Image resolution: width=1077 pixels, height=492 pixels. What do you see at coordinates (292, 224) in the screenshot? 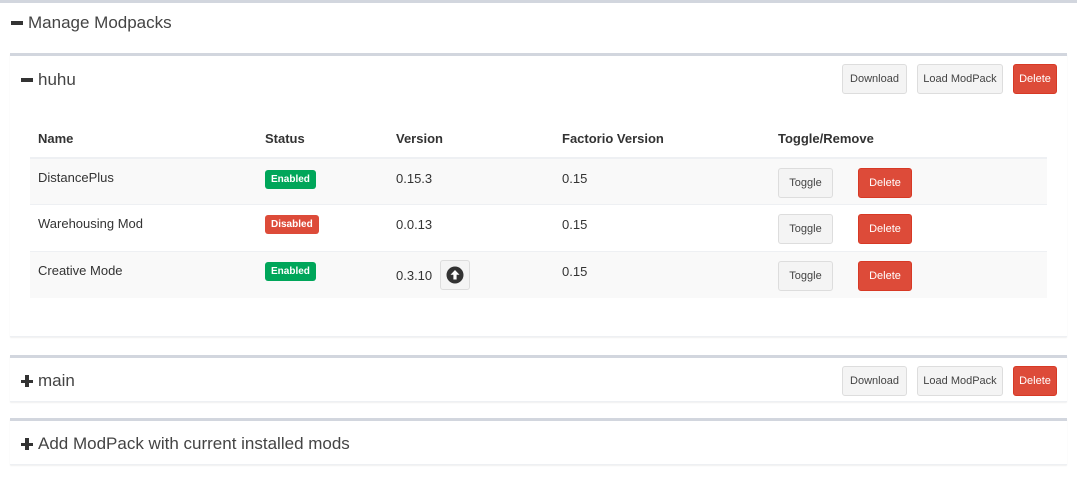
I see `status-badge: Disabled` at bounding box center [292, 224].